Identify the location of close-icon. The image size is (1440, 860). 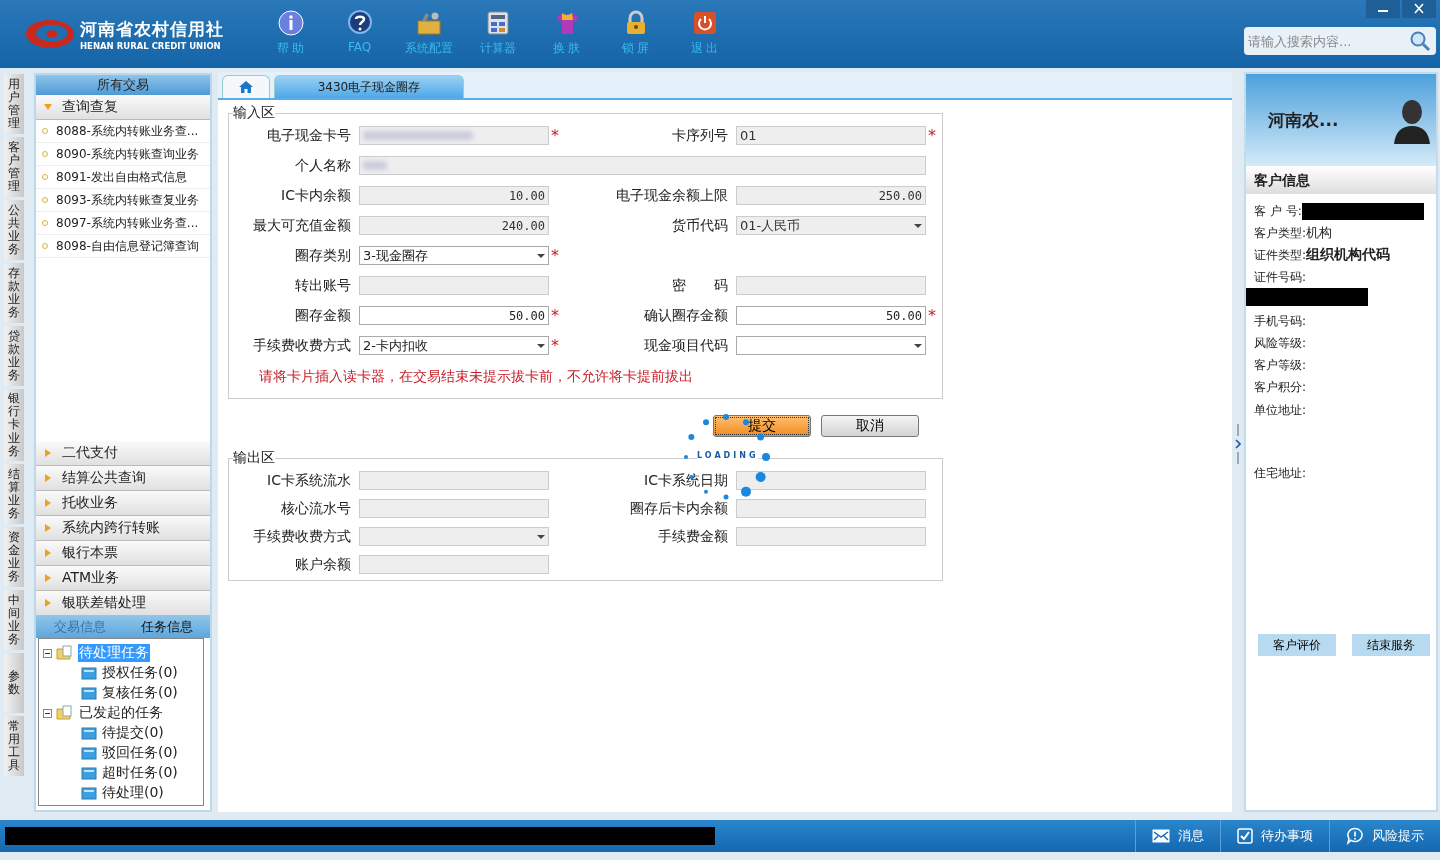
(1419, 9).